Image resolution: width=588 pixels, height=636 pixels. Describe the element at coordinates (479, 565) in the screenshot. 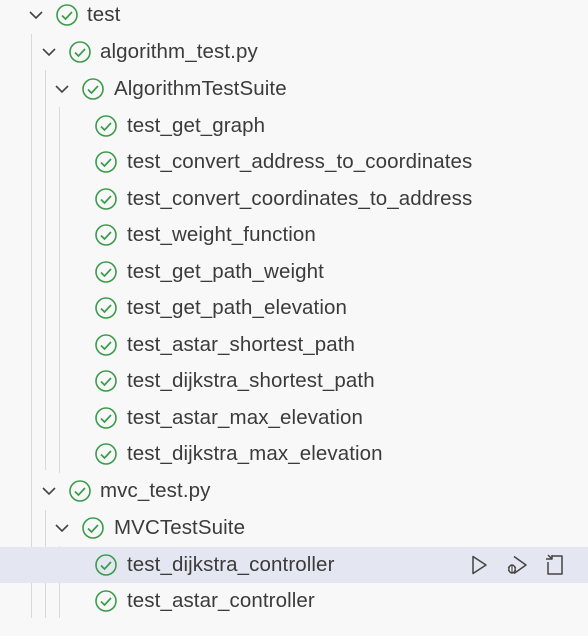

I see `run-test-icon` at that location.